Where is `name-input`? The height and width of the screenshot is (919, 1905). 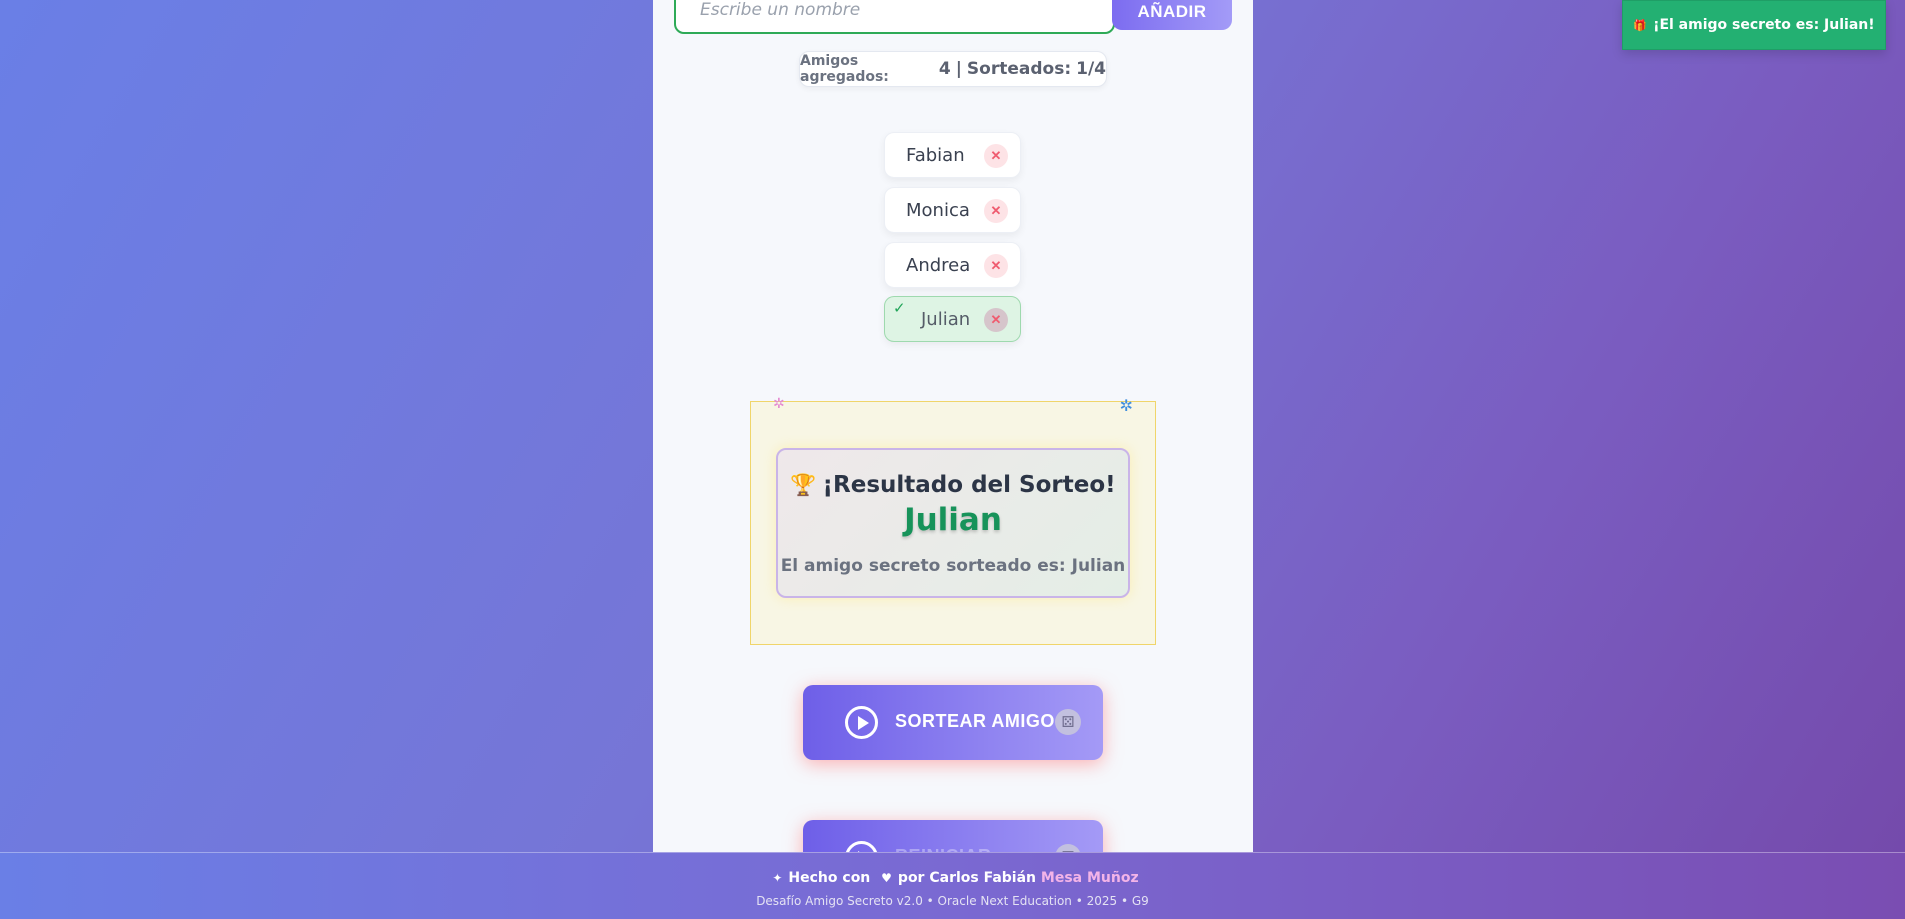 name-input is located at coordinates (894, 10).